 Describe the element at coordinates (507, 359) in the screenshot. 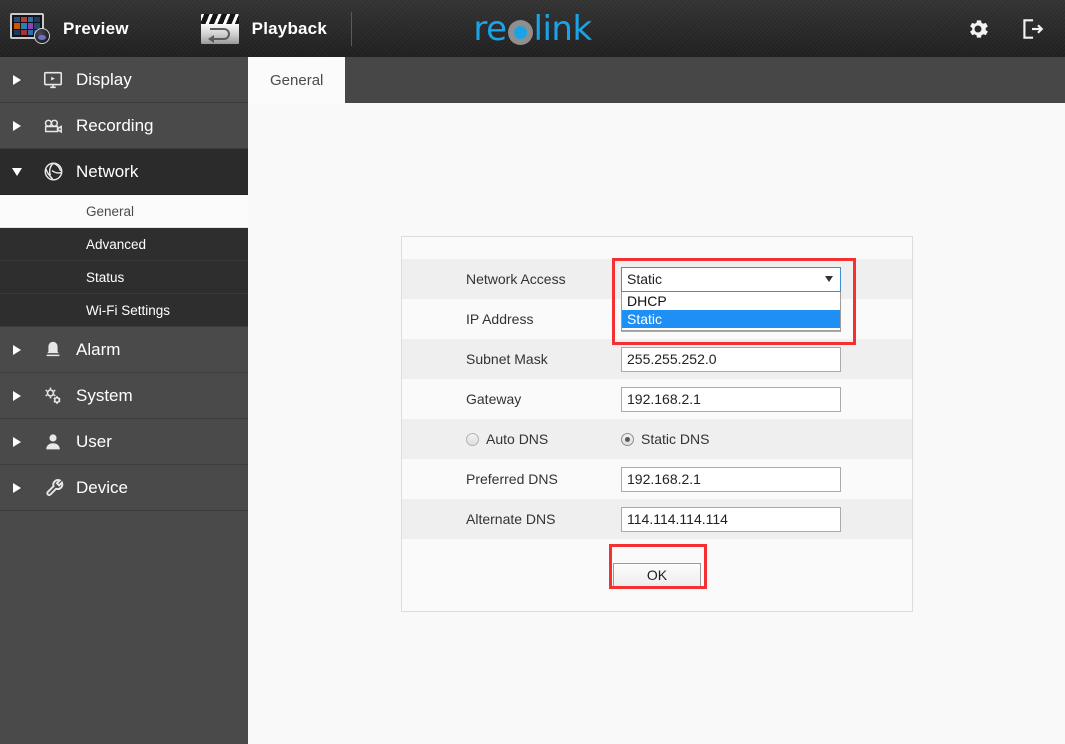

I see `label-subnet-mask: Subnet Mask` at that location.